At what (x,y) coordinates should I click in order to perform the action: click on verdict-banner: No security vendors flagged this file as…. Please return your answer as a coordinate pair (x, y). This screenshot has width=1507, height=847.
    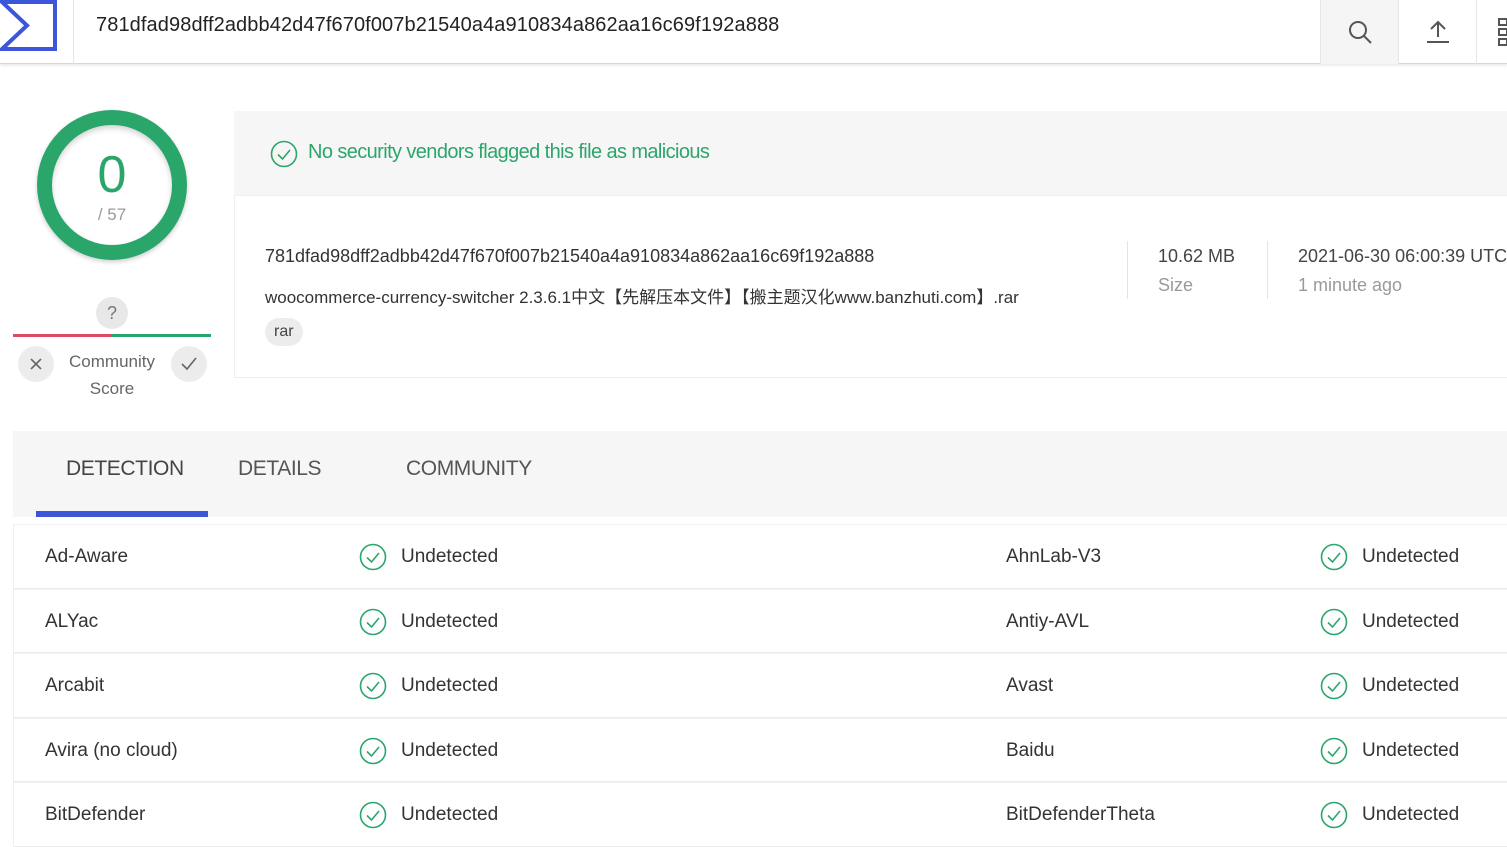
    Looking at the image, I should click on (870, 153).